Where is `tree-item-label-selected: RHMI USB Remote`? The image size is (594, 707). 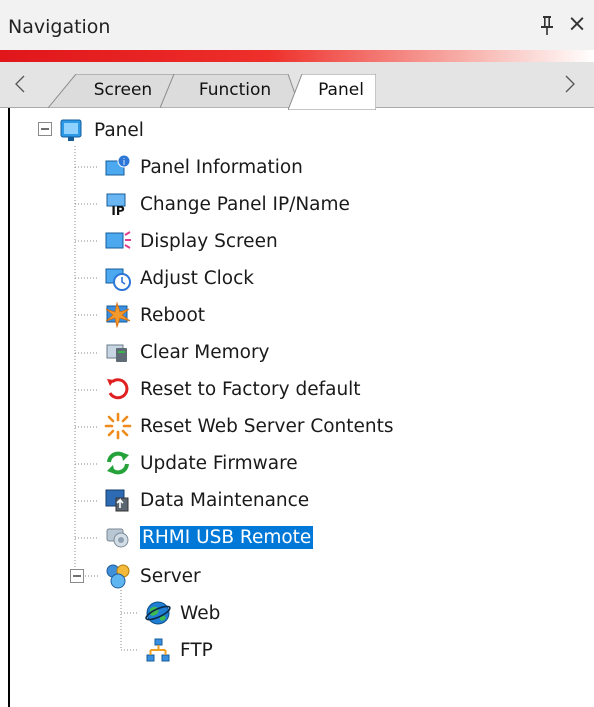
tree-item-label-selected: RHMI USB Remote is located at coordinates (227, 537).